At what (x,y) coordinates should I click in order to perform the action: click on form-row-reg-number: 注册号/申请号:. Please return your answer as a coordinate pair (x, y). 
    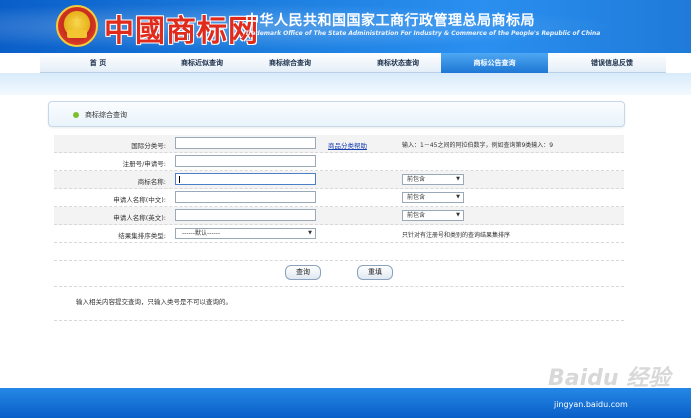
    Looking at the image, I should click on (339, 162).